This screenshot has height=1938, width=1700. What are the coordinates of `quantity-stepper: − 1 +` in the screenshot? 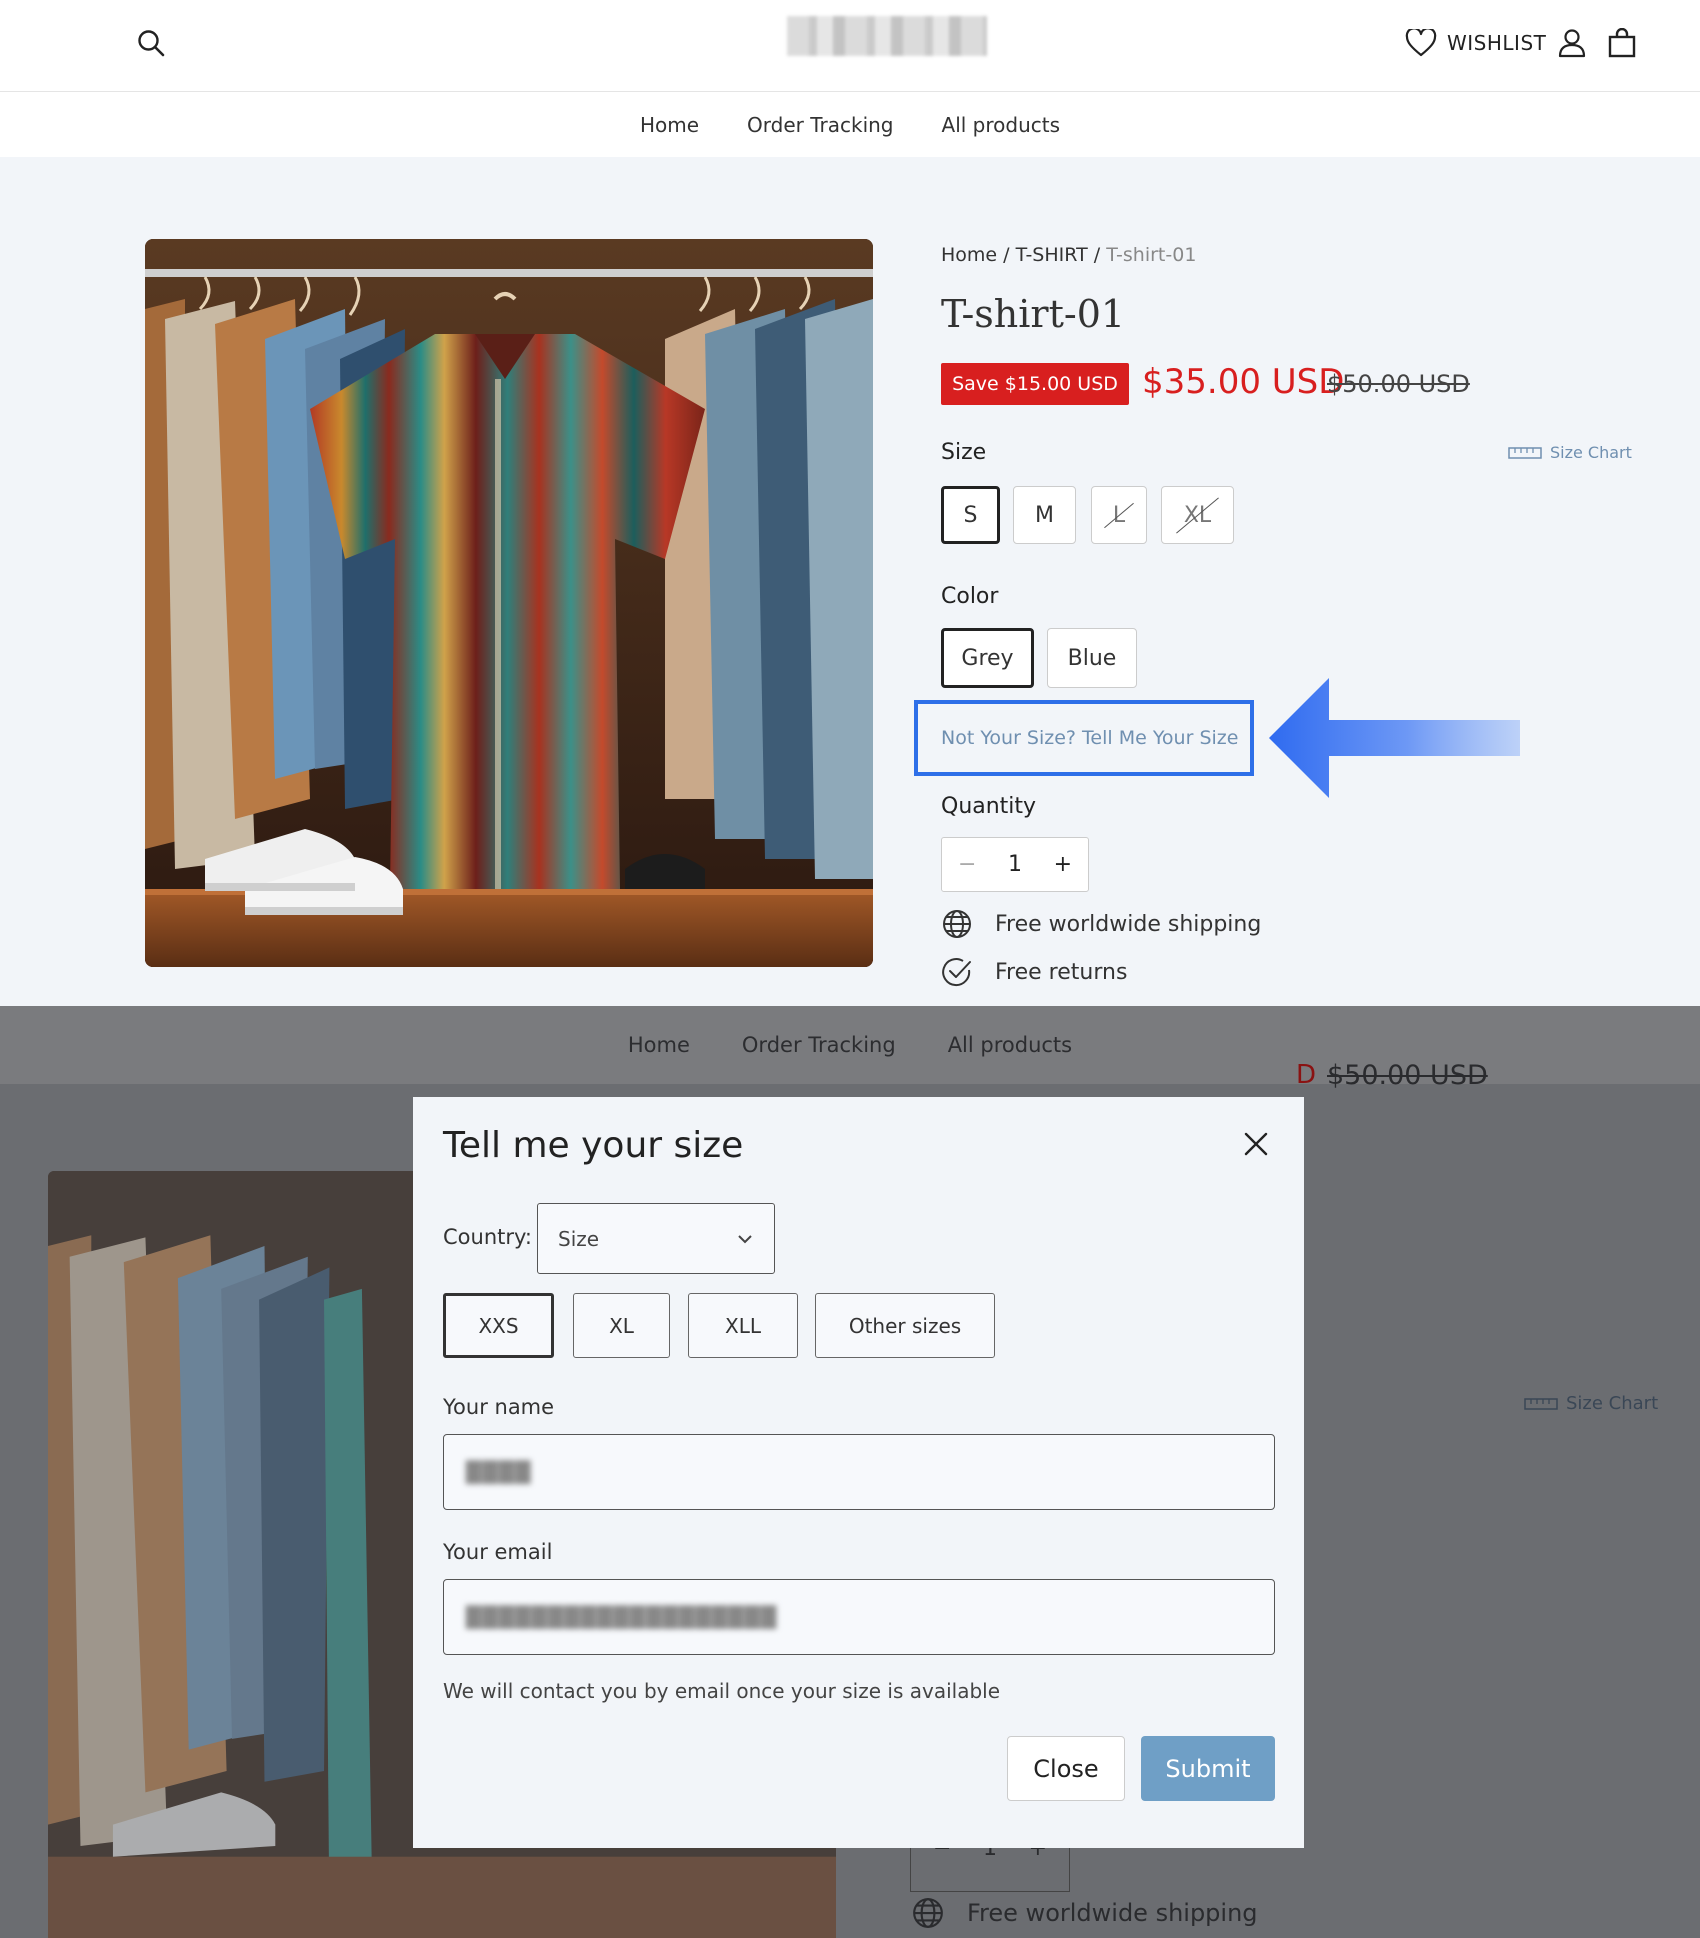 It's located at (1015, 864).